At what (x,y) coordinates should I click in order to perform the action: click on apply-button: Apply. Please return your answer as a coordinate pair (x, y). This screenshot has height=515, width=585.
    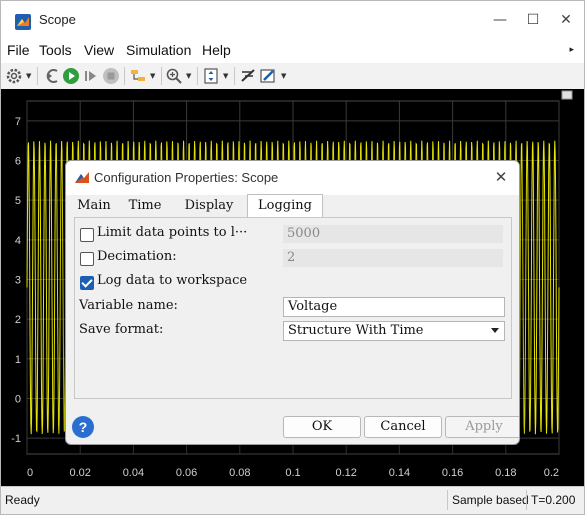
    Looking at the image, I should click on (482, 427).